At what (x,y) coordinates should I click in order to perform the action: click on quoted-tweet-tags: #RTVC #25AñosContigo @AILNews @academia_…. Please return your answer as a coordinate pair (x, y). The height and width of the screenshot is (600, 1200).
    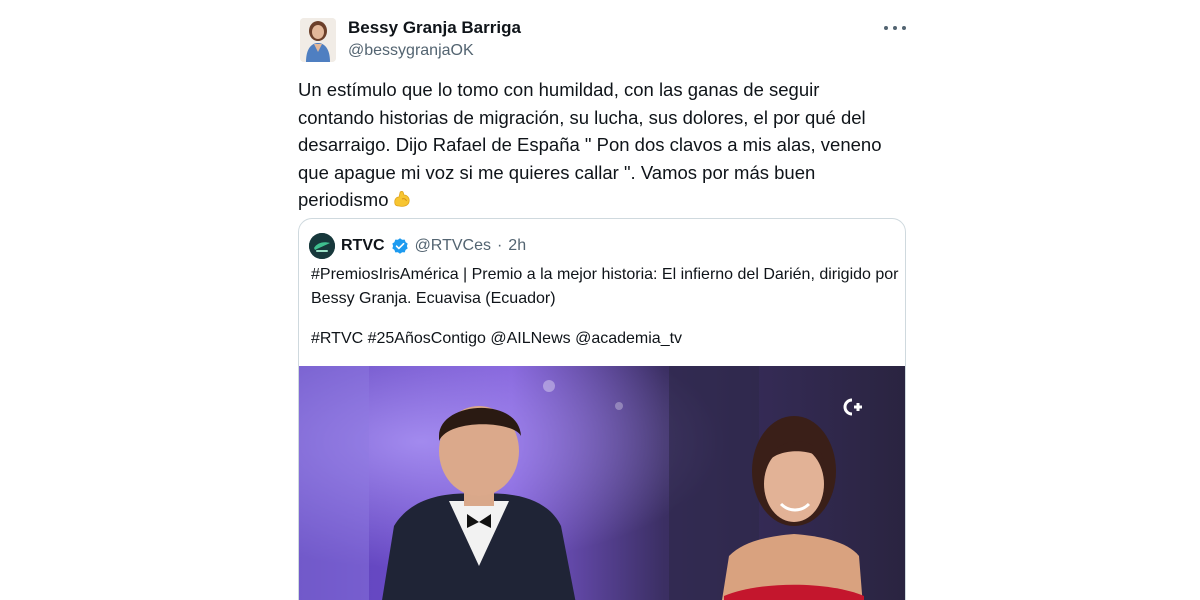
    Looking at the image, I should click on (606, 339).